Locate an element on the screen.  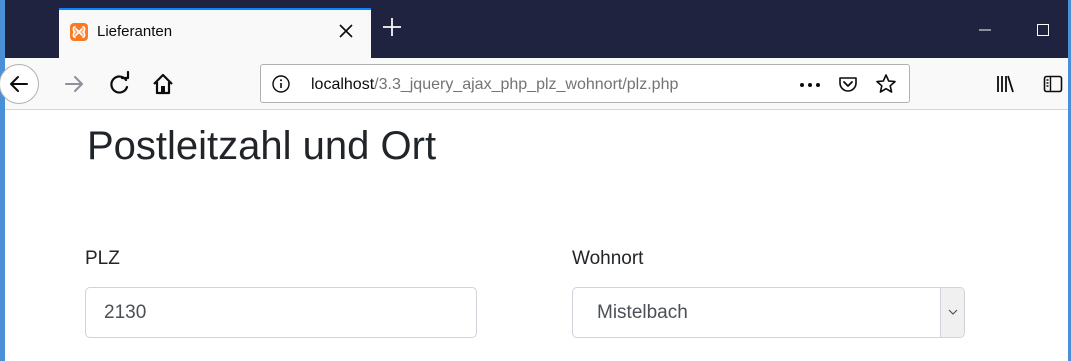
site-info-icon is located at coordinates (281, 84).